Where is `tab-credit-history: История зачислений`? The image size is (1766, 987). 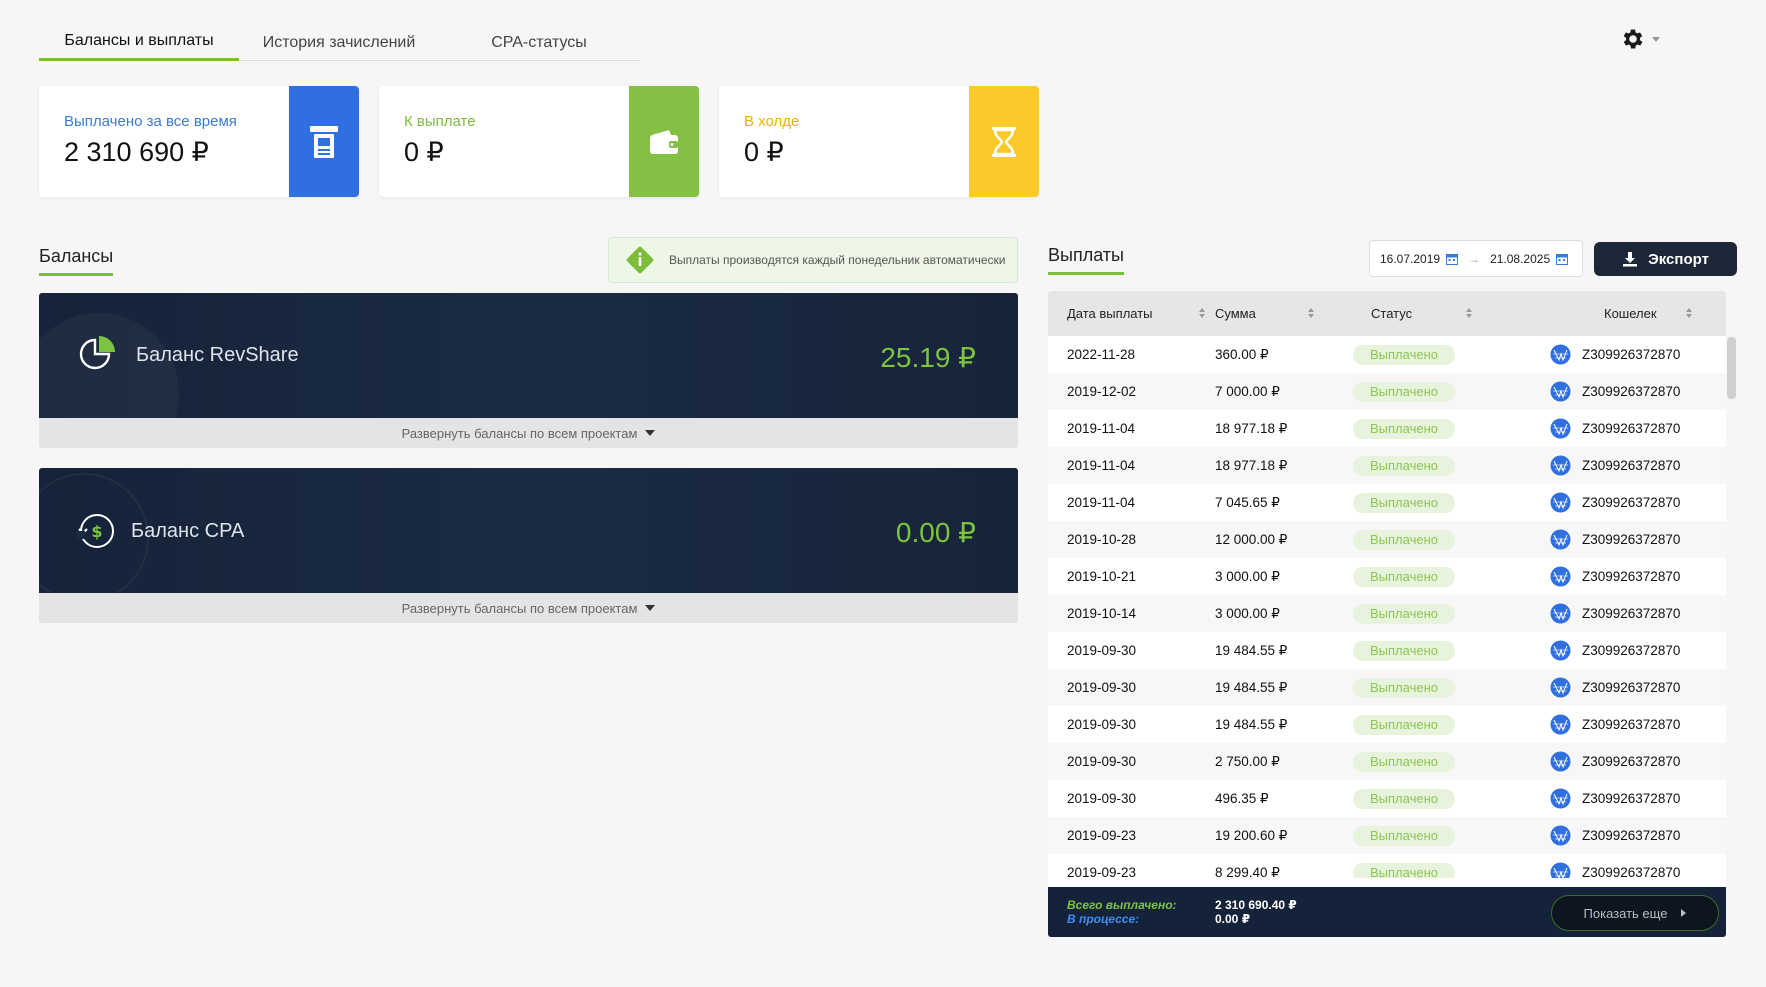
tab-credit-history: История зачислений is located at coordinates (339, 42).